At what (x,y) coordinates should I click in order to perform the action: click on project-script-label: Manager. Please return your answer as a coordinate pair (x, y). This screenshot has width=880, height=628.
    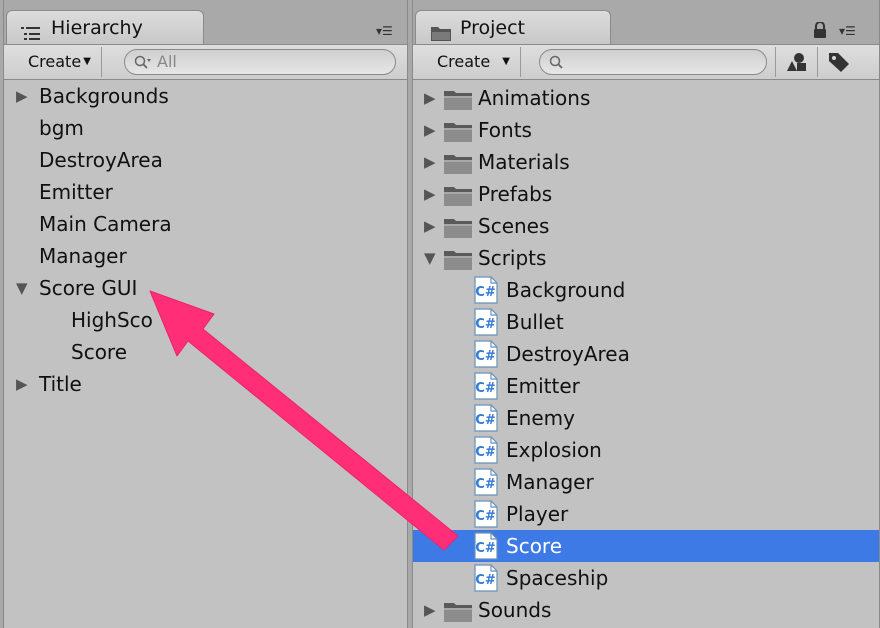
    Looking at the image, I should click on (550, 482).